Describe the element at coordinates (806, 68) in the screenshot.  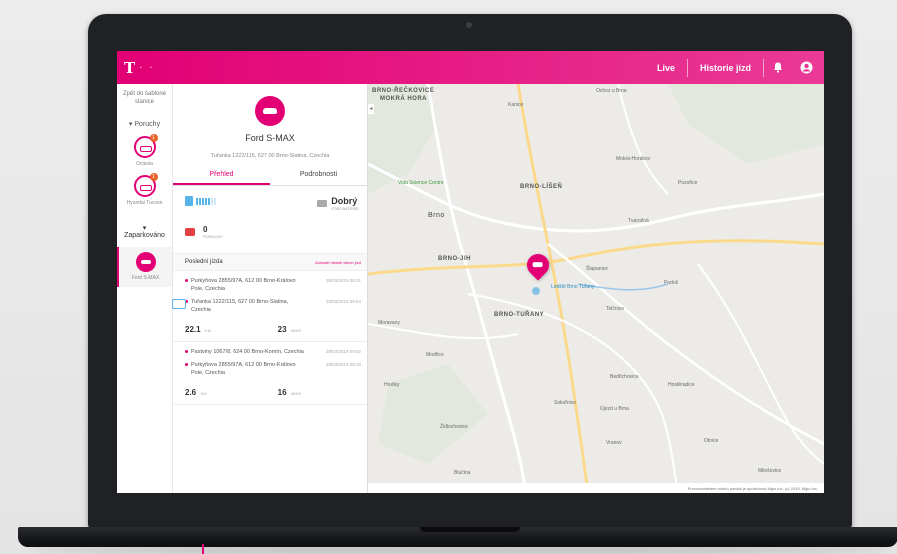
I see `account-icon` at that location.